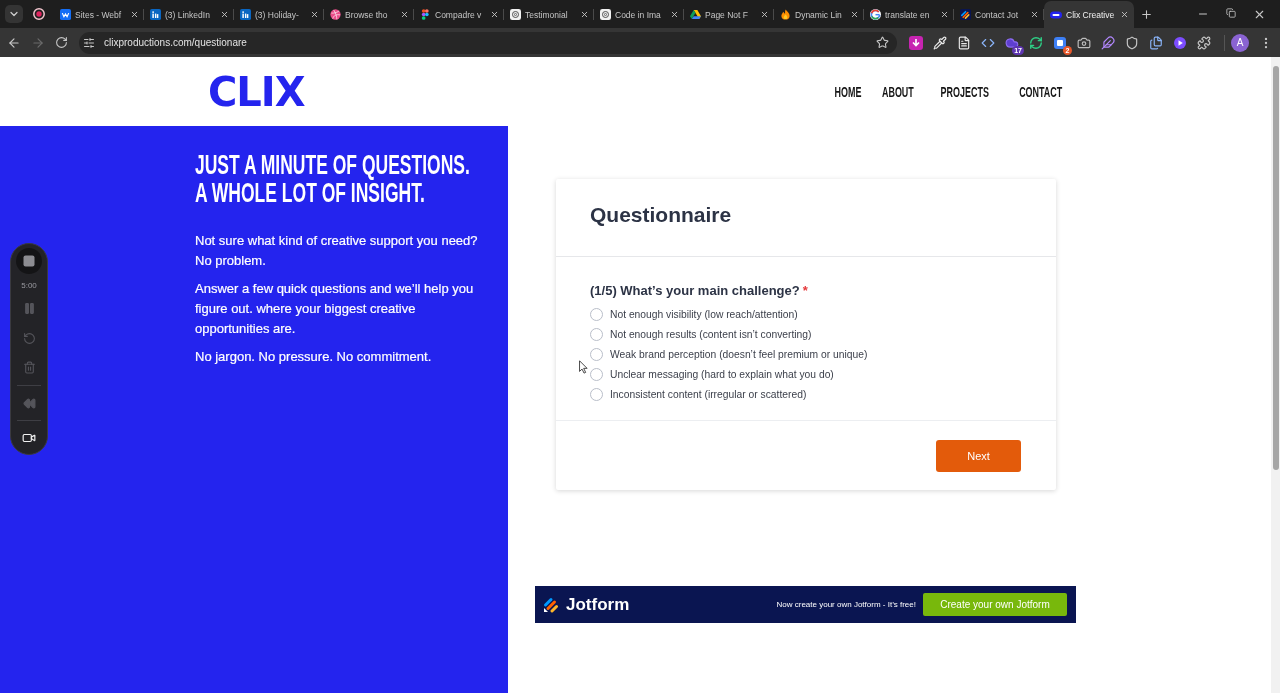 The image size is (1280, 693). What do you see at coordinates (189, 14) in the screenshot?
I see `browser-tab: (3) LinkedIn` at bounding box center [189, 14].